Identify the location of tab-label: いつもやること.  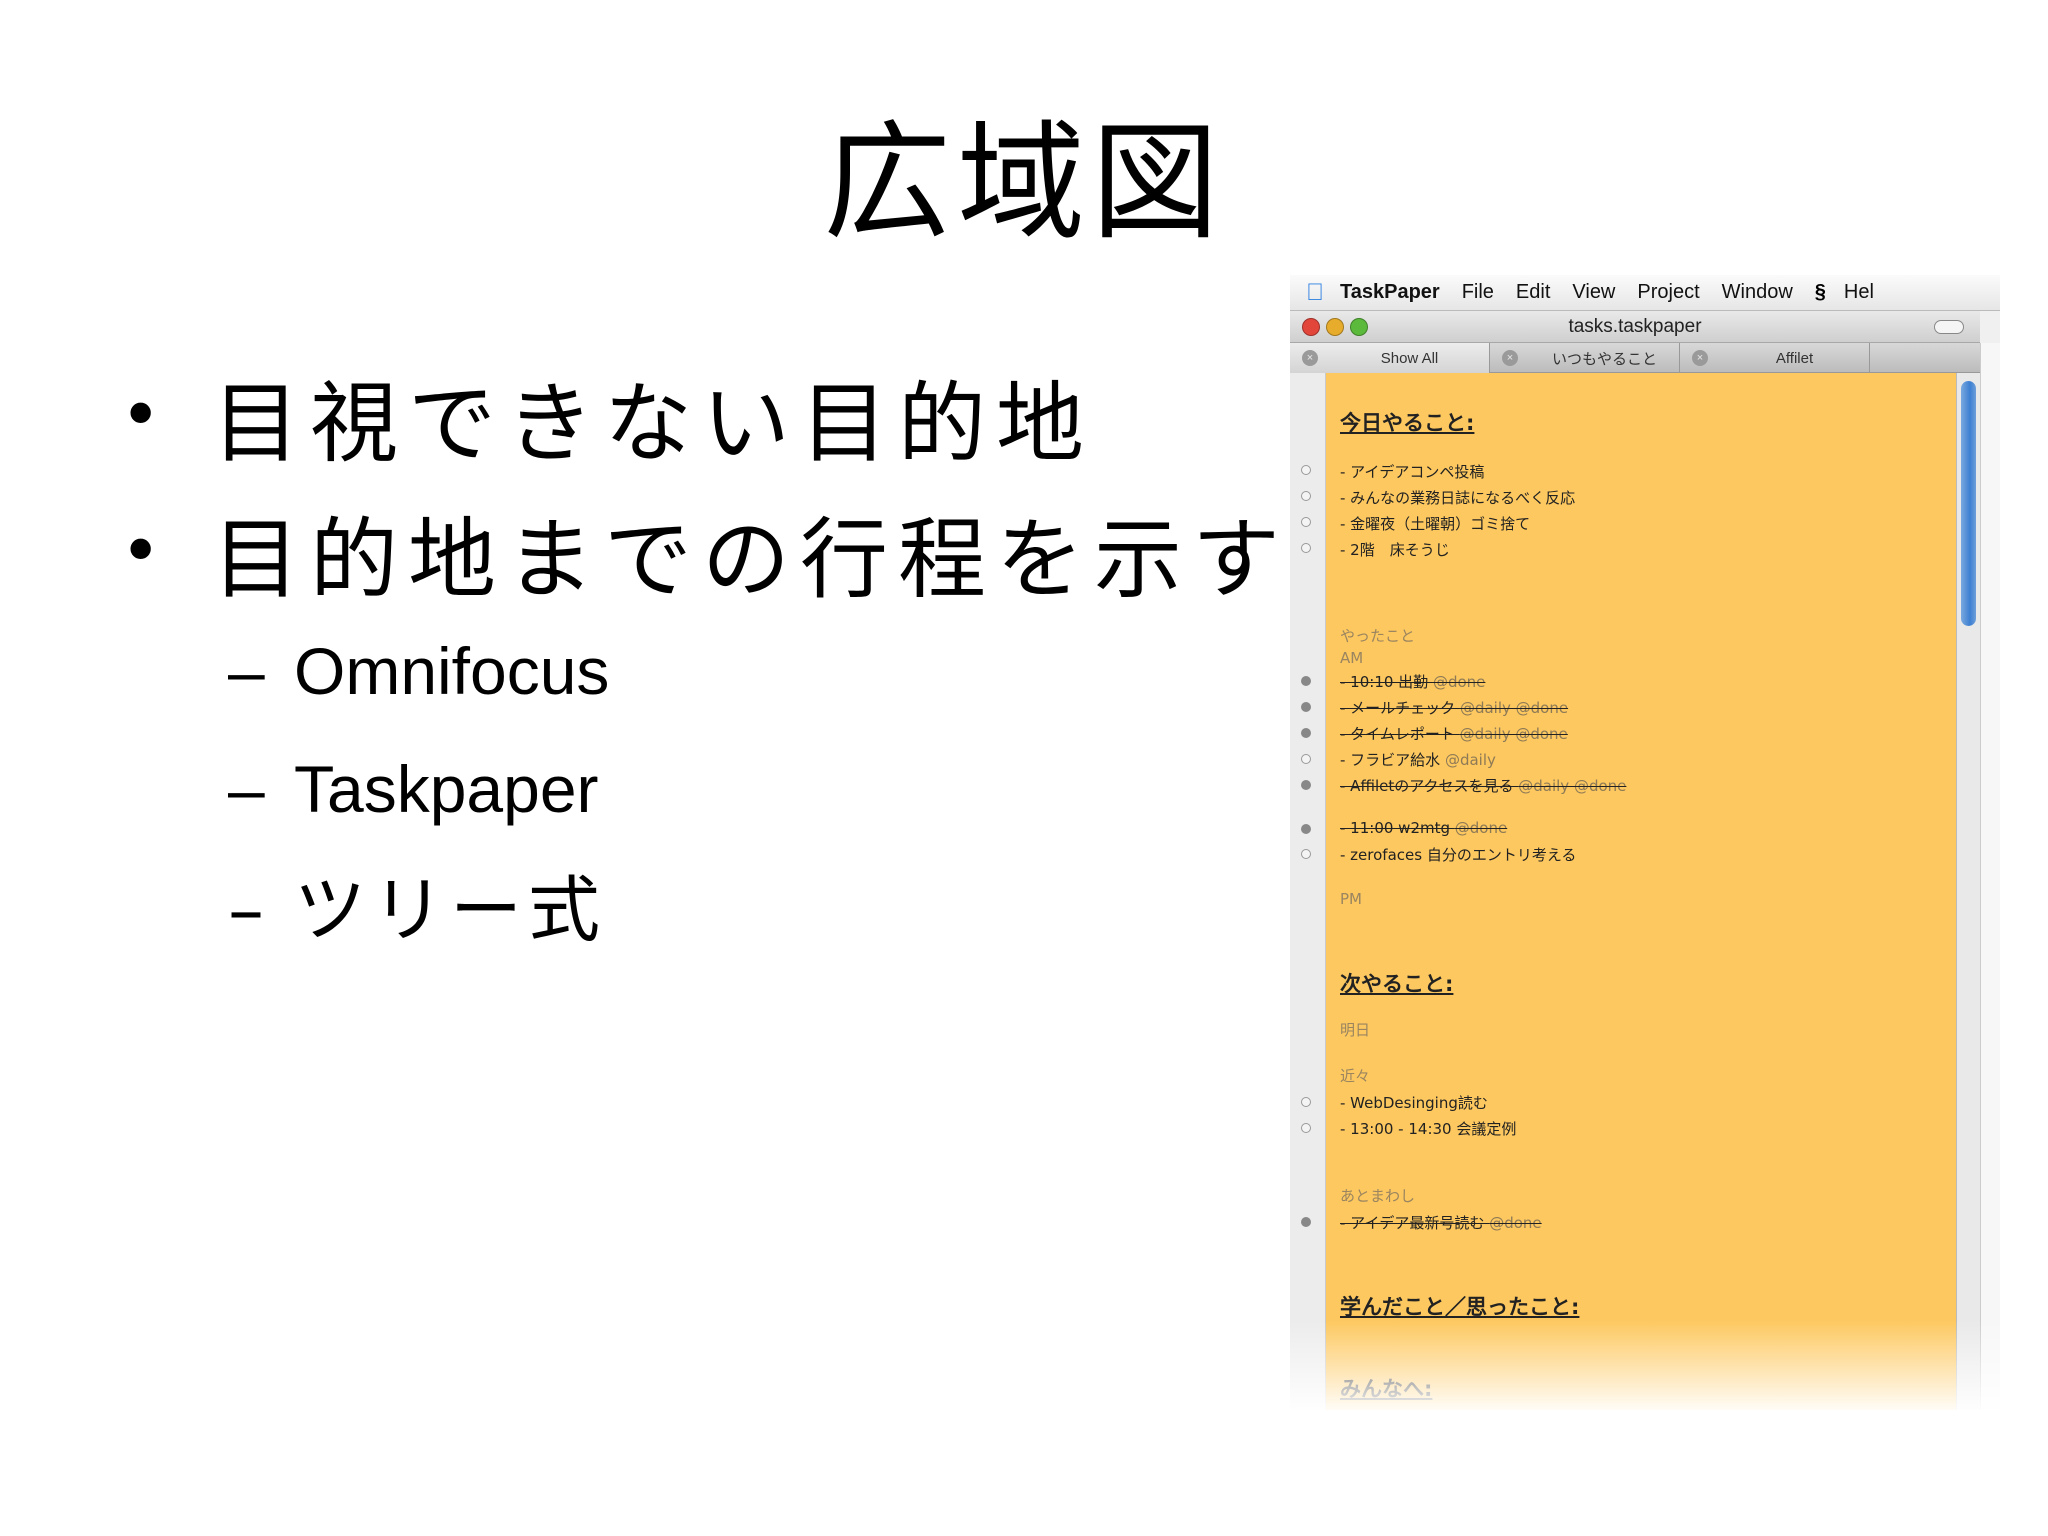
(1604, 359).